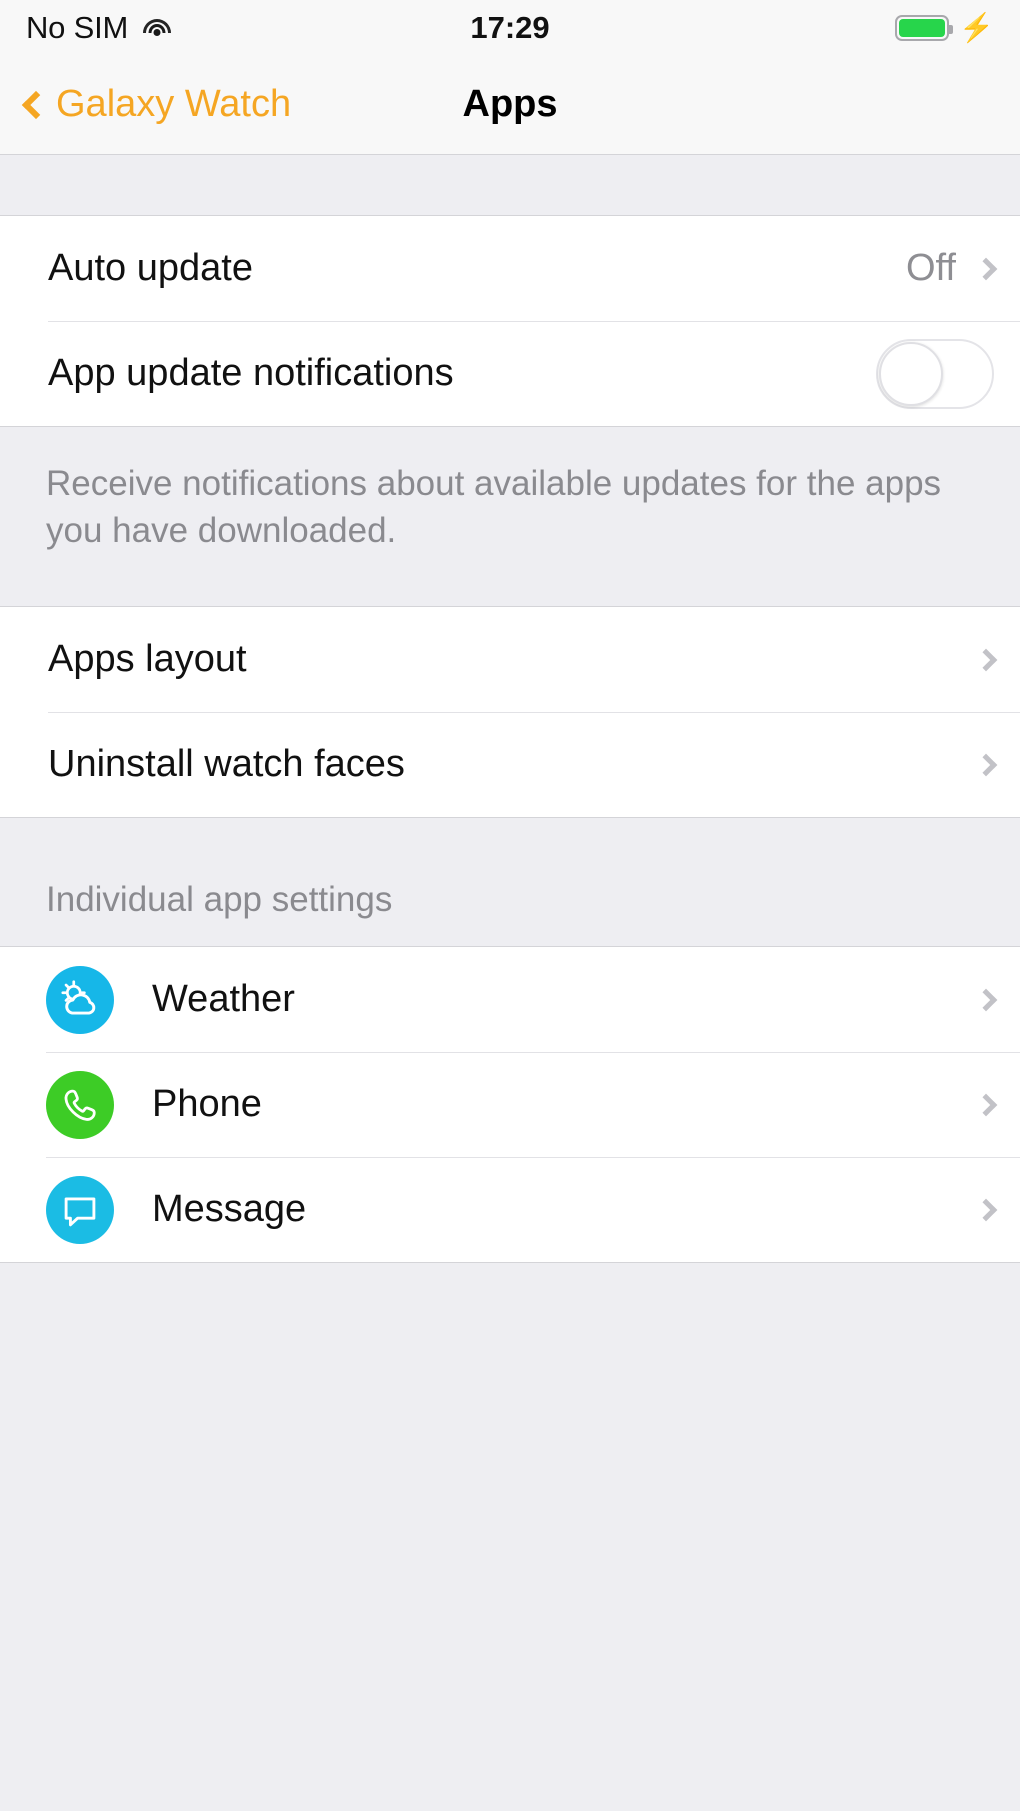 The width and height of the screenshot is (1020, 1811). What do you see at coordinates (229, 1209) in the screenshot?
I see `message-label: Message` at bounding box center [229, 1209].